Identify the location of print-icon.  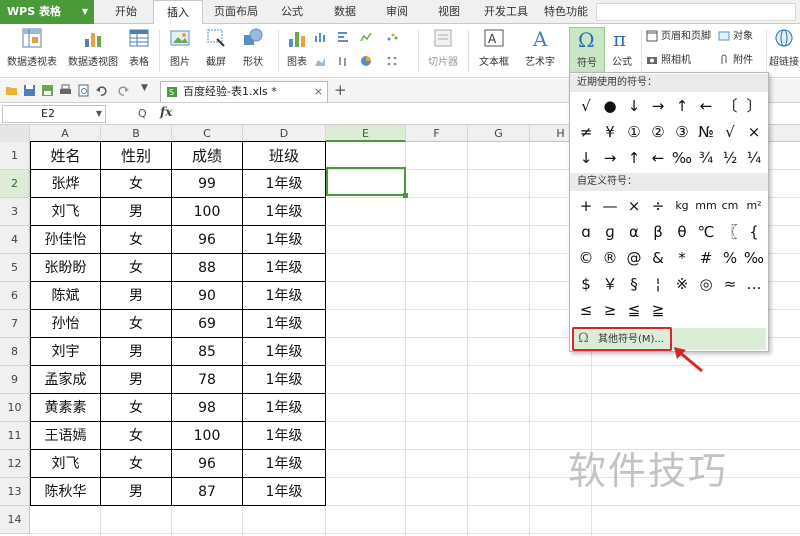
(65, 90).